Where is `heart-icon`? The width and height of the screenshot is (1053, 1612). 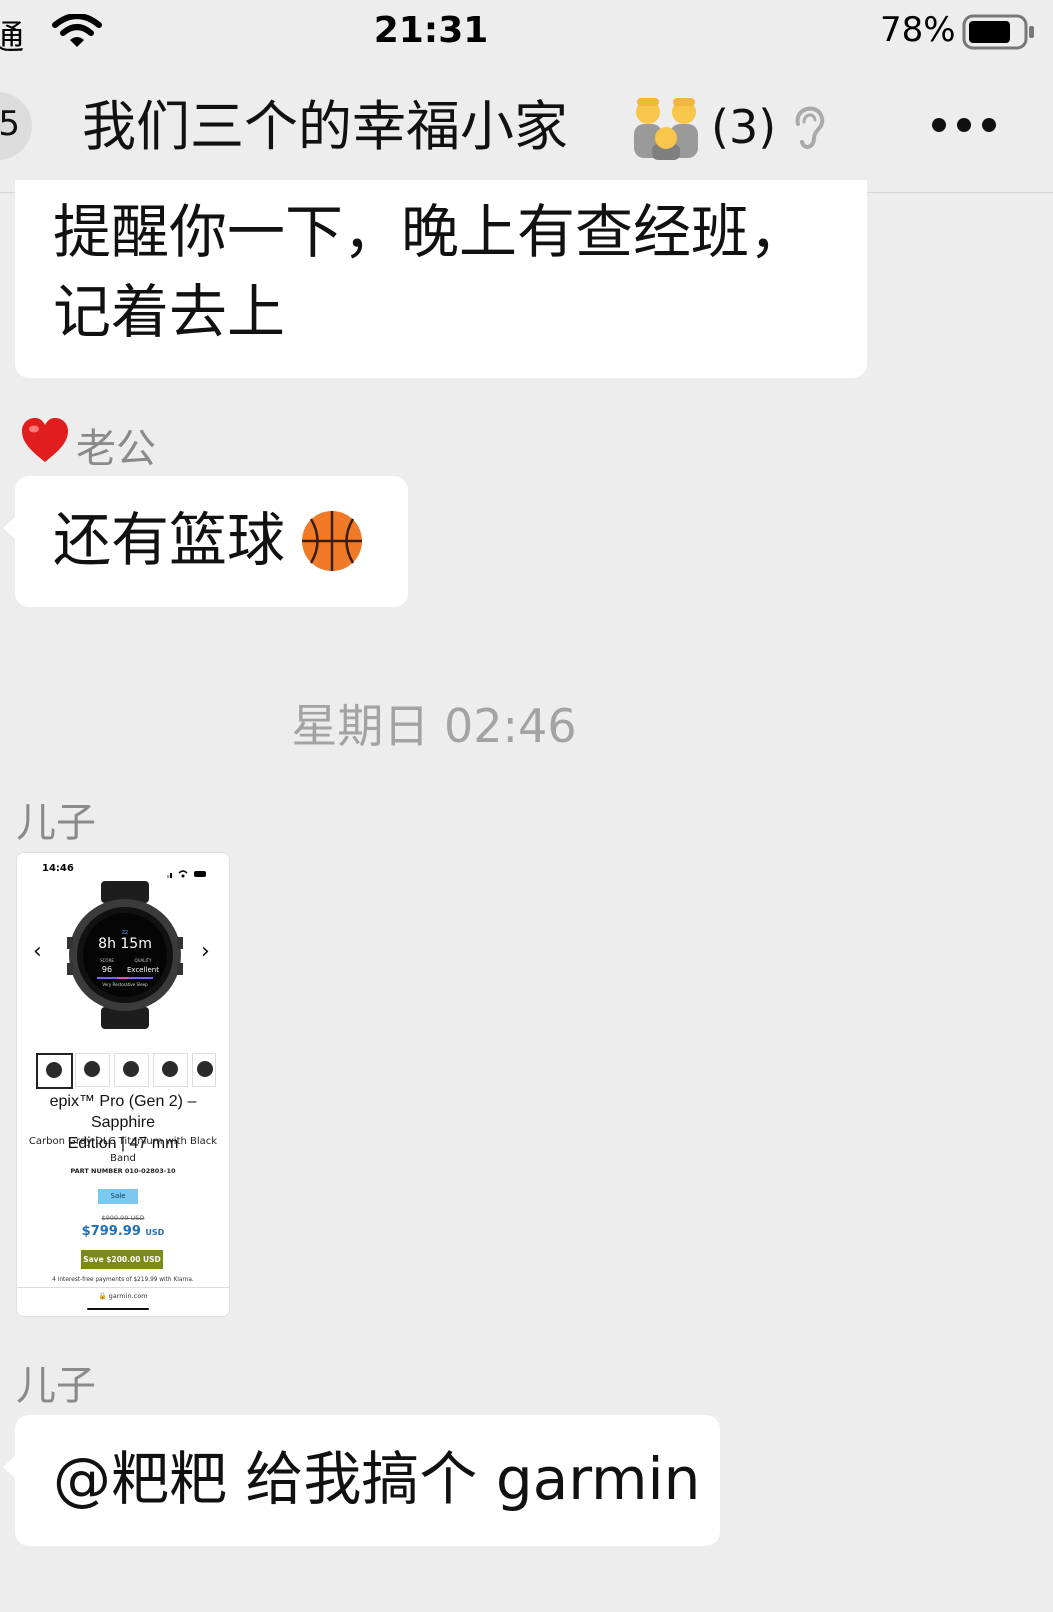 heart-icon is located at coordinates (45, 446).